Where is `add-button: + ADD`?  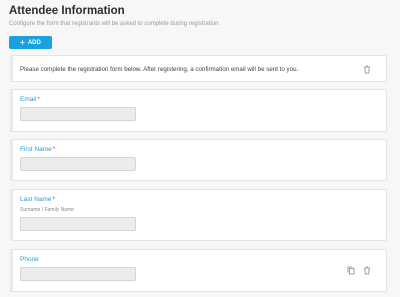
add-button: + ADD is located at coordinates (30, 42).